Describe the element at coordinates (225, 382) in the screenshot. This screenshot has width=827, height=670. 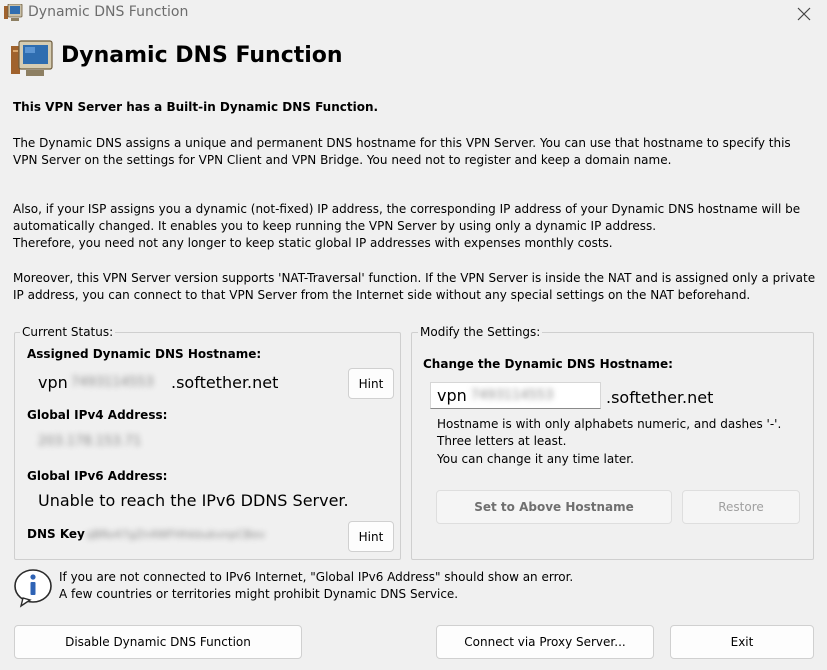
I see `assigned-hostname-suffix: .softether.net` at that location.